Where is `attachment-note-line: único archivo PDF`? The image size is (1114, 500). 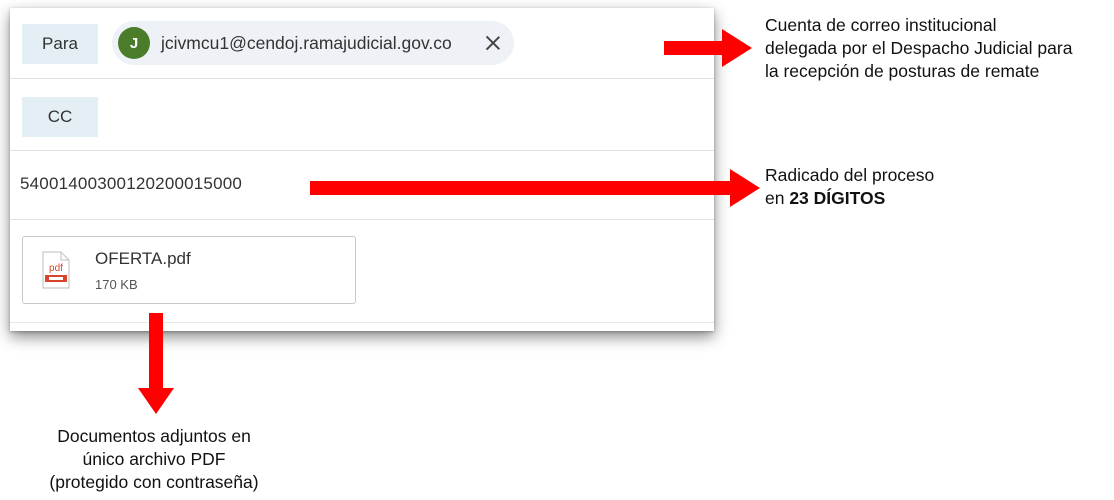 attachment-note-line: único archivo PDF is located at coordinates (154, 459).